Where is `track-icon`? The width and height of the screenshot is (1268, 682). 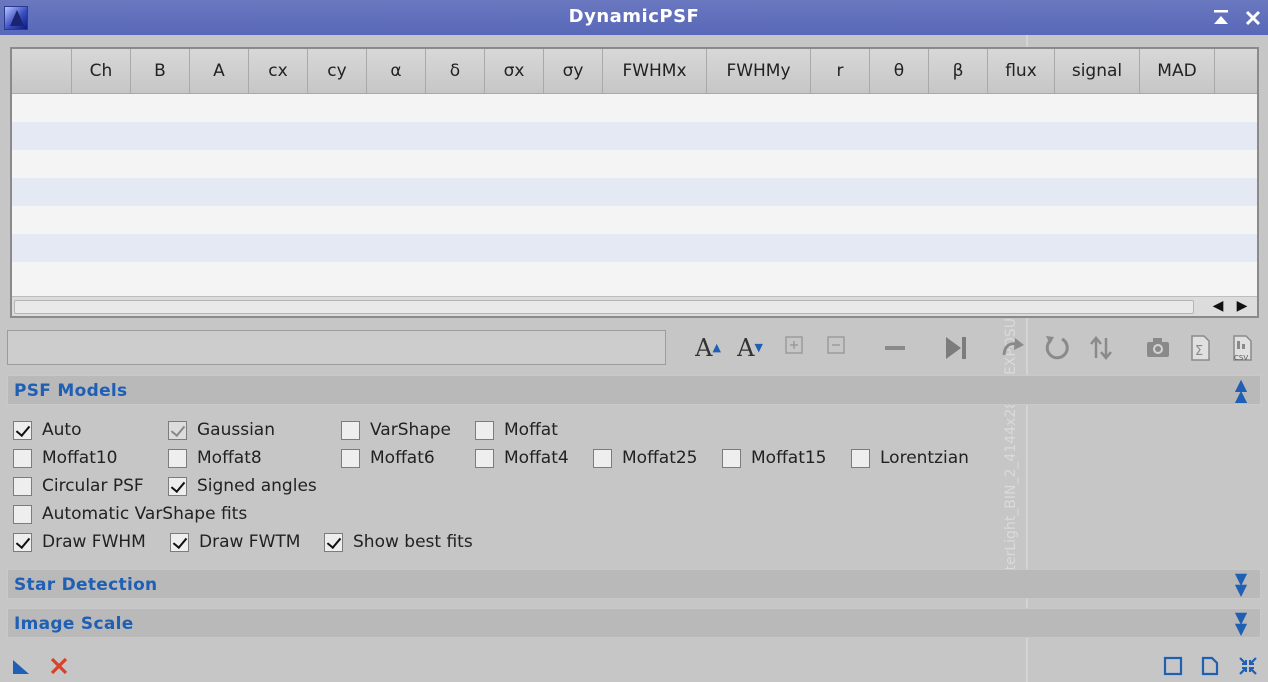 track-icon is located at coordinates (956, 348).